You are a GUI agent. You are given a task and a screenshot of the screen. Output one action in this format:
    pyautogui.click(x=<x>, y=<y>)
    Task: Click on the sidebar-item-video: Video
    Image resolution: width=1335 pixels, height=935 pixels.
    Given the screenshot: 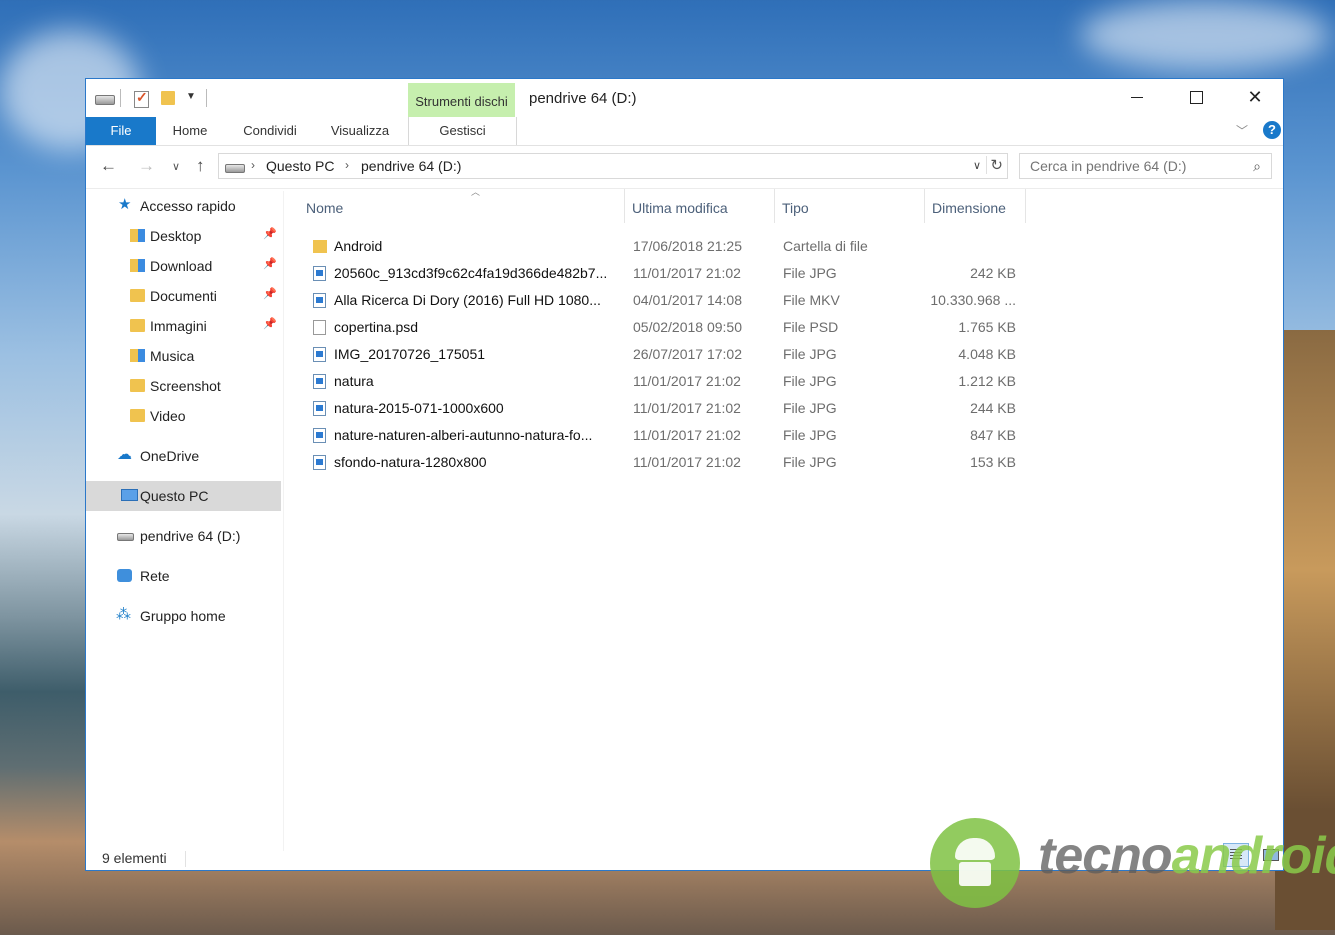 What is the action you would take?
    pyautogui.click(x=183, y=416)
    